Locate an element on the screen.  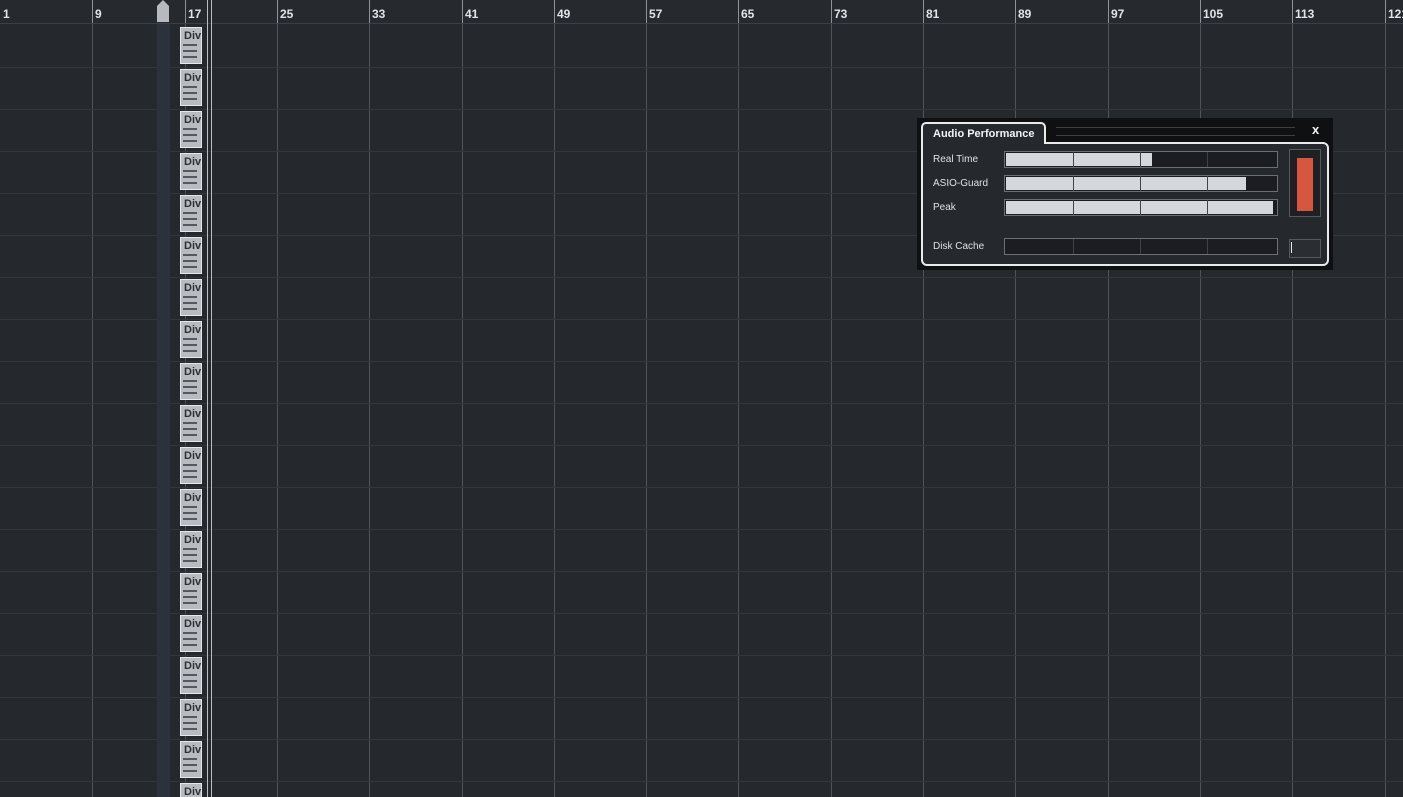
title-bar-grip is located at coordinates (1175, 131).